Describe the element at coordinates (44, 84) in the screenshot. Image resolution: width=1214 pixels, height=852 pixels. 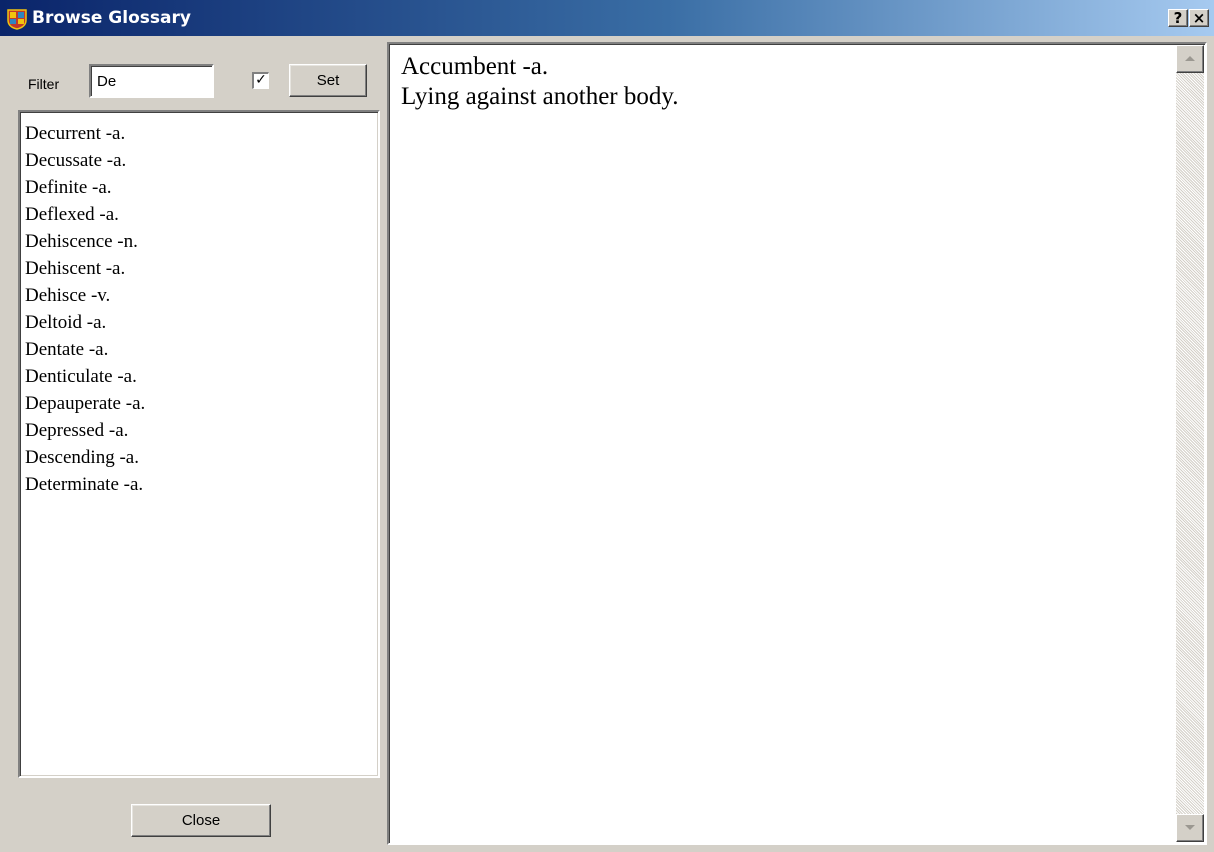
I see `filter-label: Filter` at that location.